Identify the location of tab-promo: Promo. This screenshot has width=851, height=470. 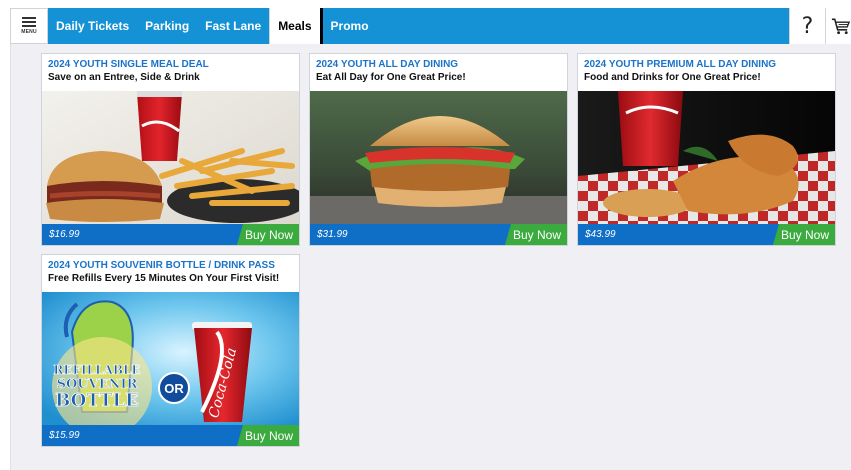
(350, 26).